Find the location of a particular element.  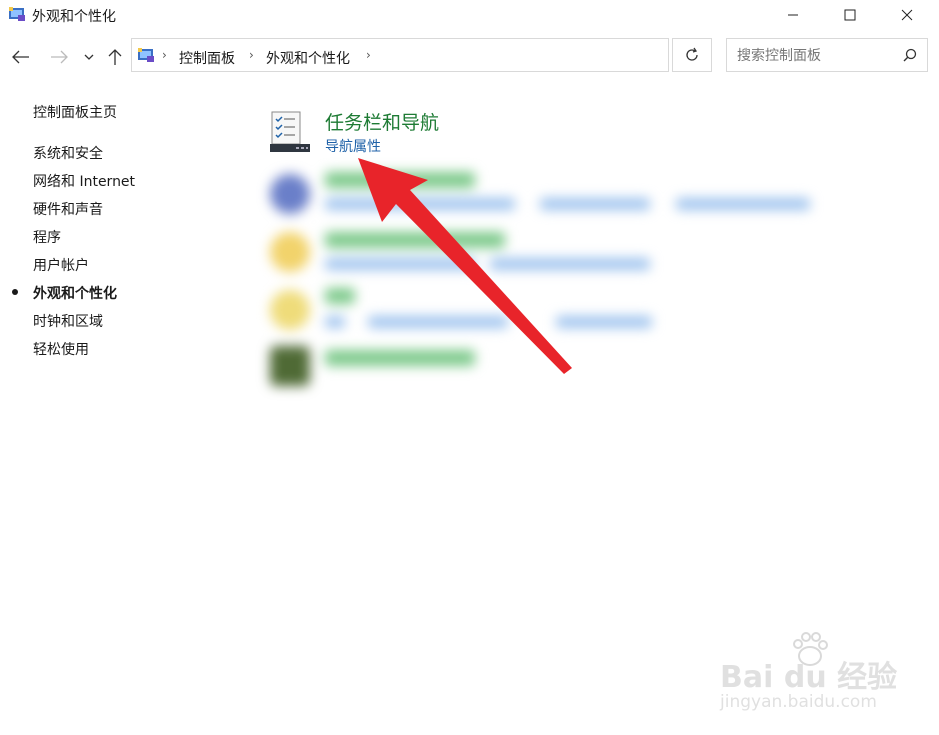

active-bullet-icon is located at coordinates (15, 292).